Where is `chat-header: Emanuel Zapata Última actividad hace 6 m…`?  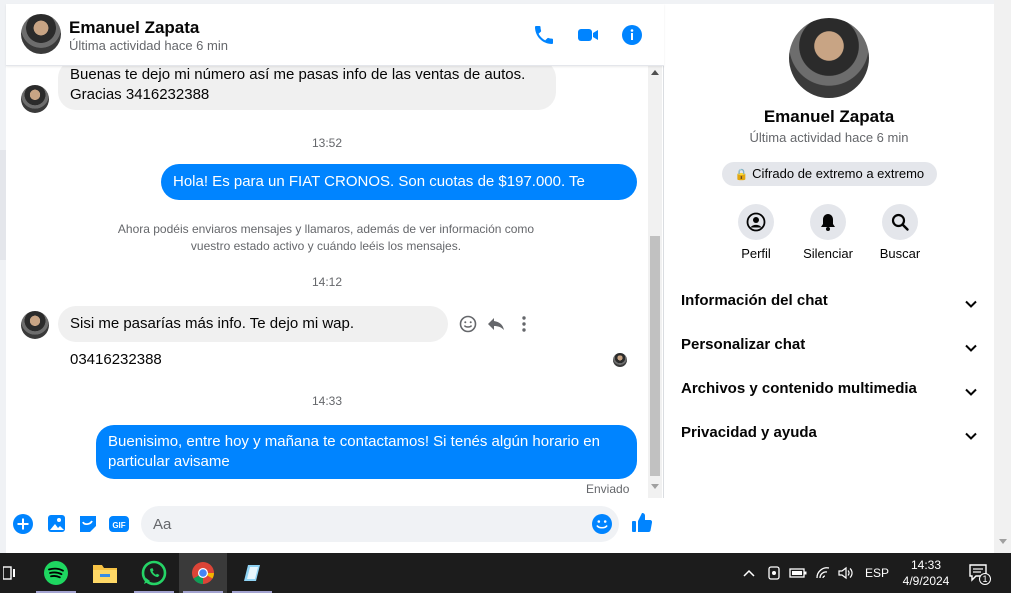
chat-header: Emanuel Zapata Última actividad hace 6 m… is located at coordinates (335, 35).